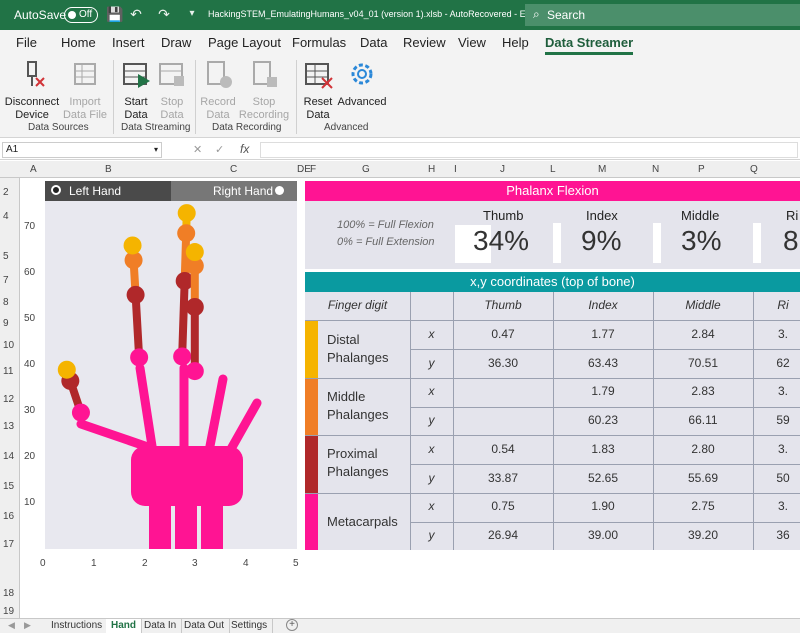  Describe the element at coordinates (56, 190) in the screenshot. I see `radio-left-hand-icon` at that location.